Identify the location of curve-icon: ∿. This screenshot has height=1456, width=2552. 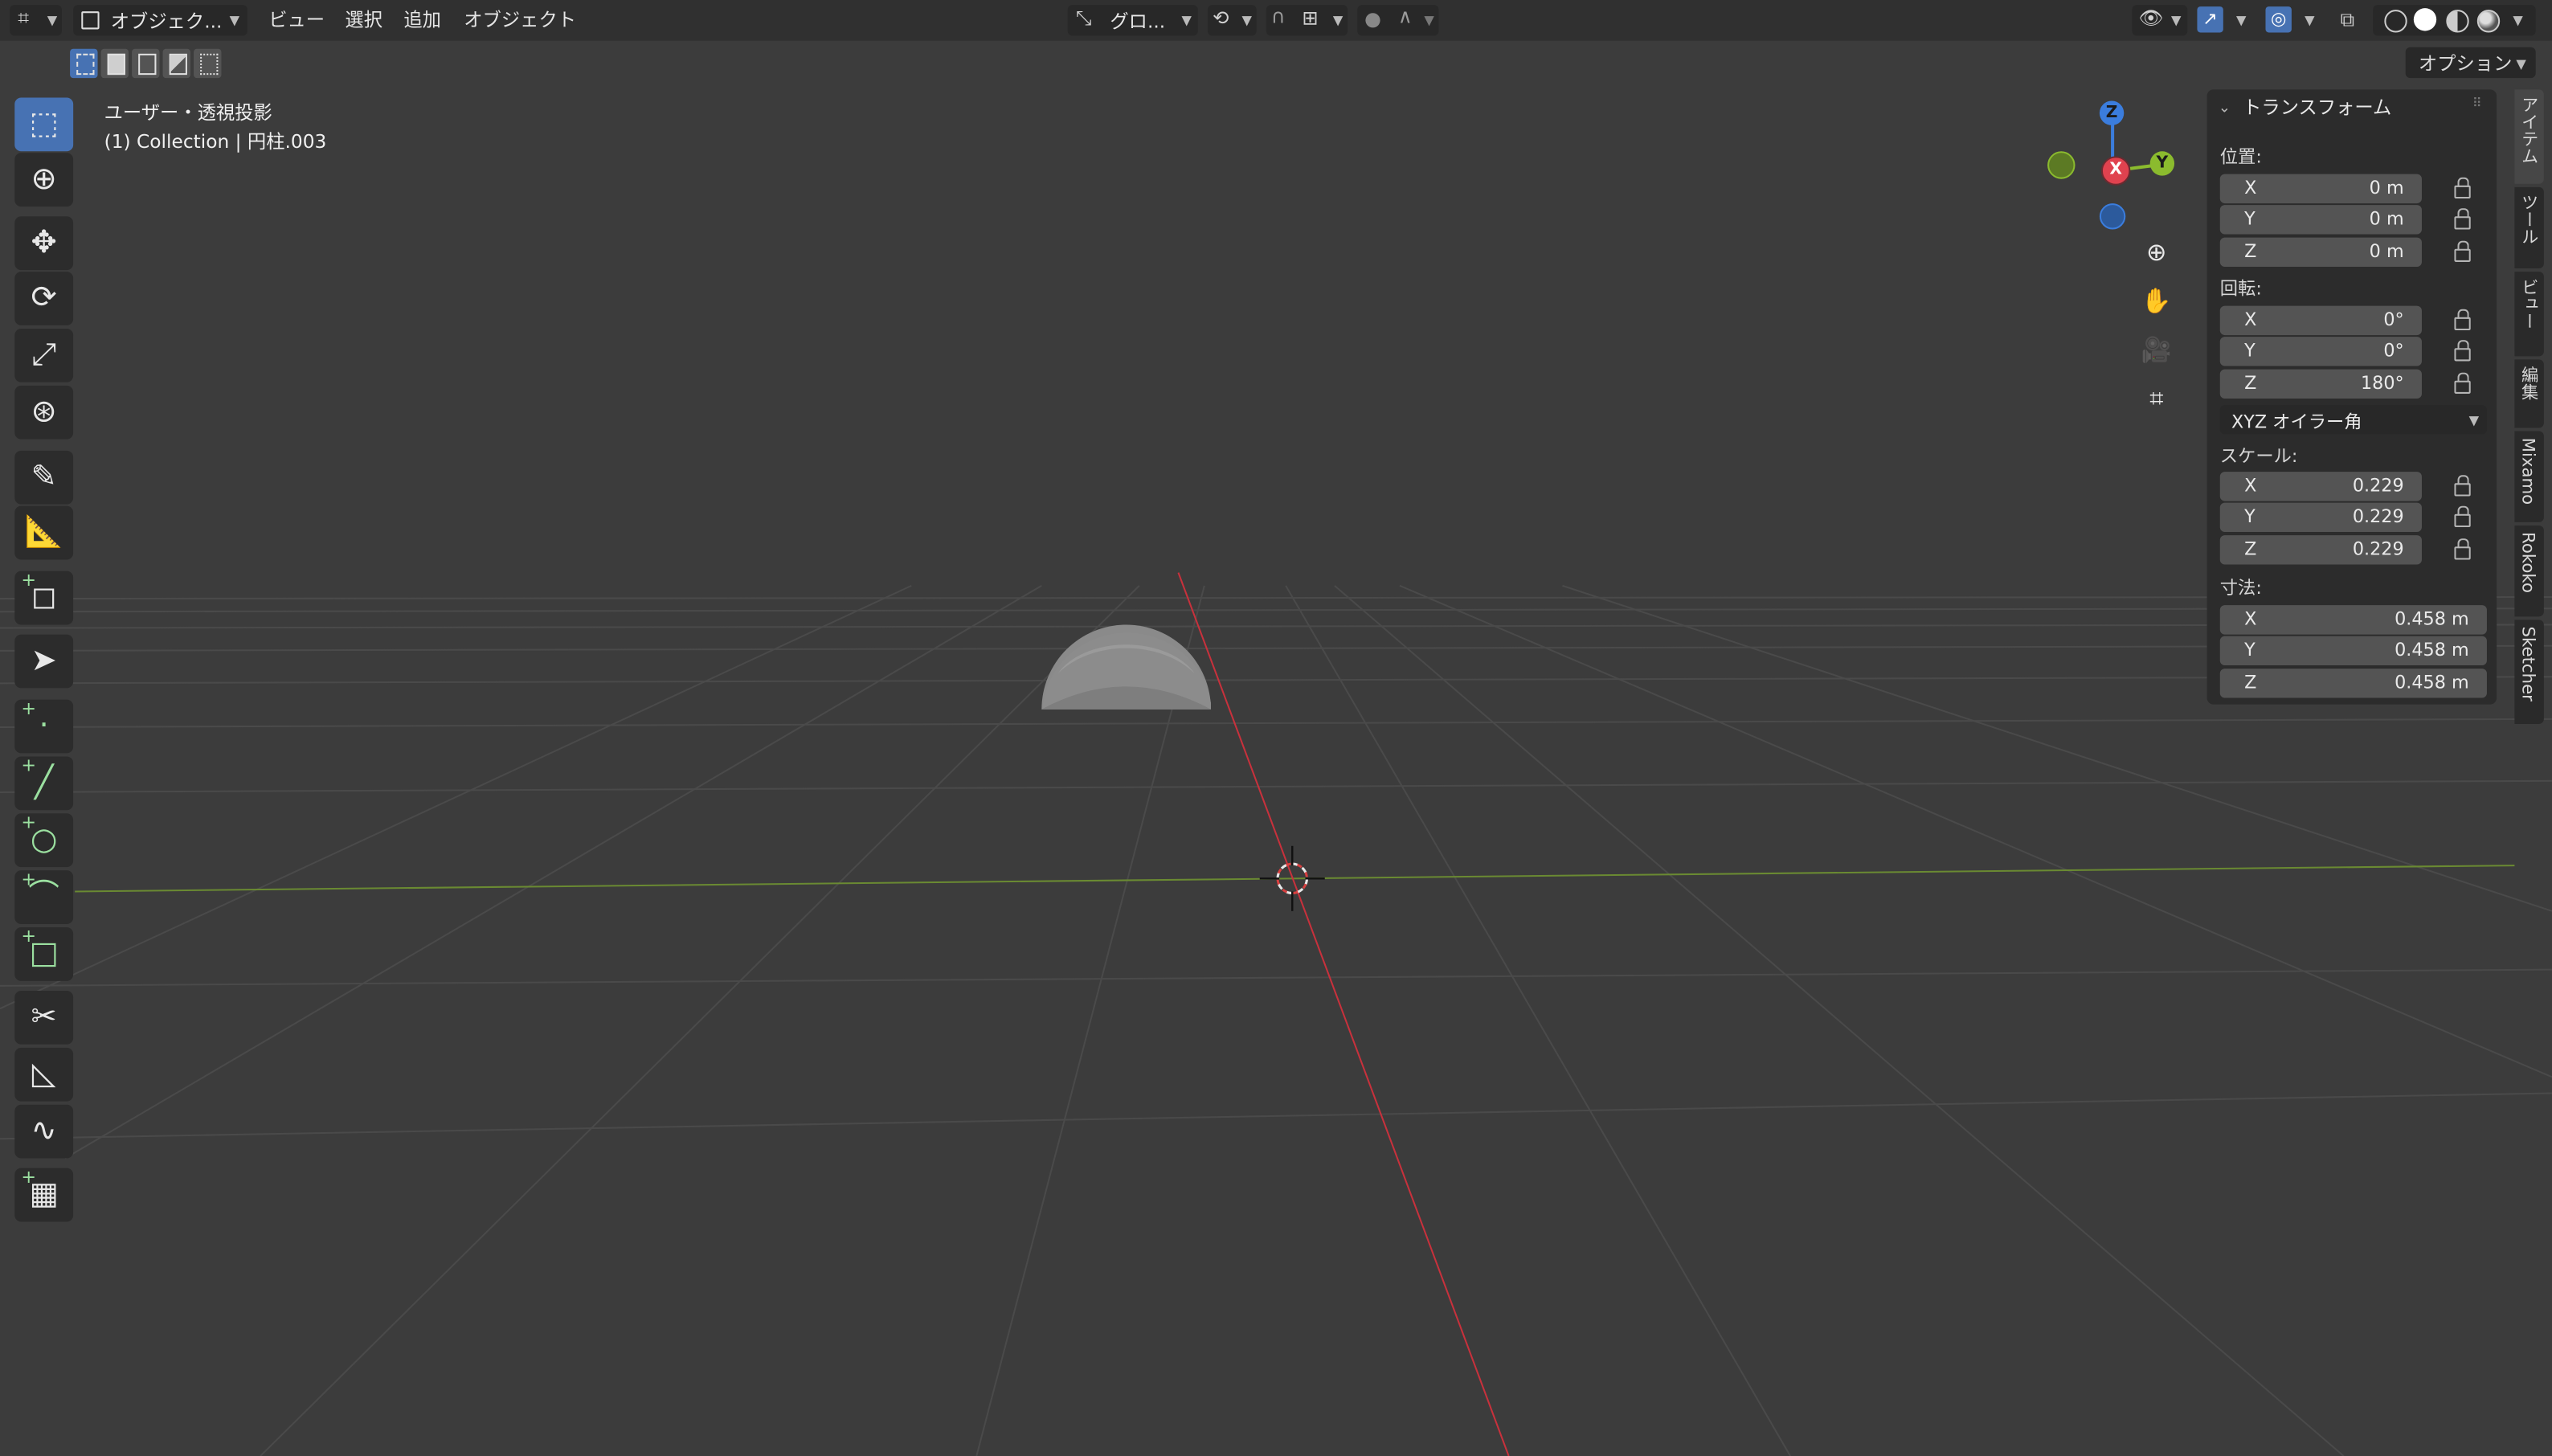
(44, 1130).